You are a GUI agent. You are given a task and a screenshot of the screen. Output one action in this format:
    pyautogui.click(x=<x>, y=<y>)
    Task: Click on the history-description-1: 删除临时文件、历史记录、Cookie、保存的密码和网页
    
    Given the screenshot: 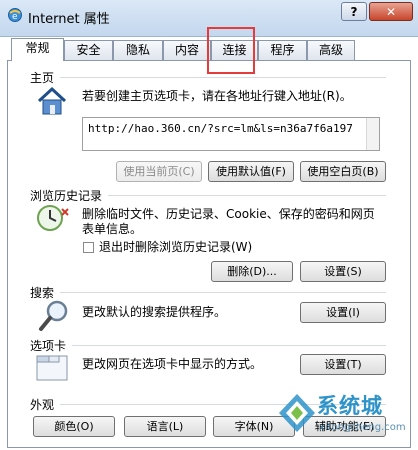 What is the action you would take?
    pyautogui.click(x=228, y=214)
    